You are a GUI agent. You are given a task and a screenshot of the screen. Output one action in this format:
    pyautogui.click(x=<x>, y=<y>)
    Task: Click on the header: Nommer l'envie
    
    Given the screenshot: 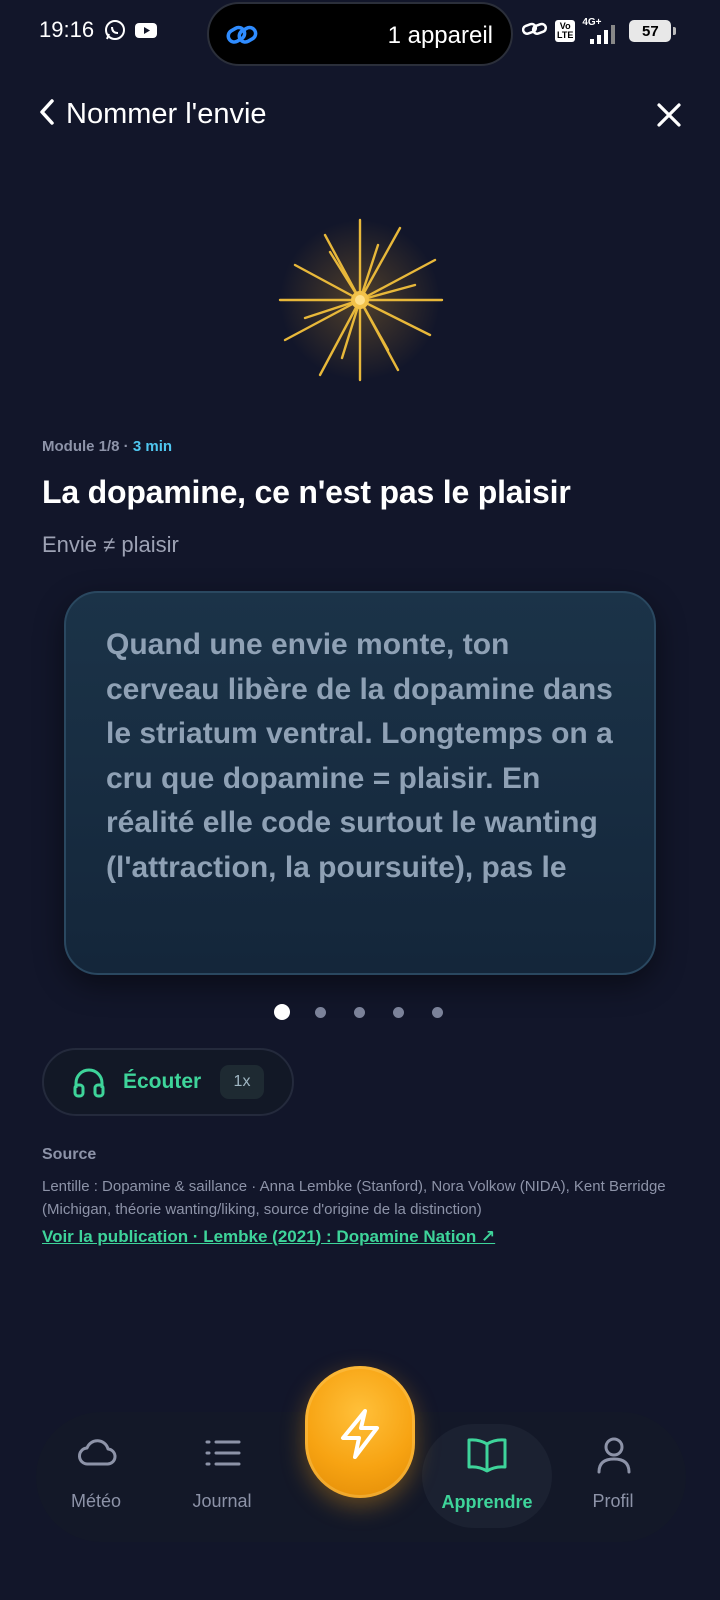 What is the action you would take?
    pyautogui.click(x=360, y=116)
    